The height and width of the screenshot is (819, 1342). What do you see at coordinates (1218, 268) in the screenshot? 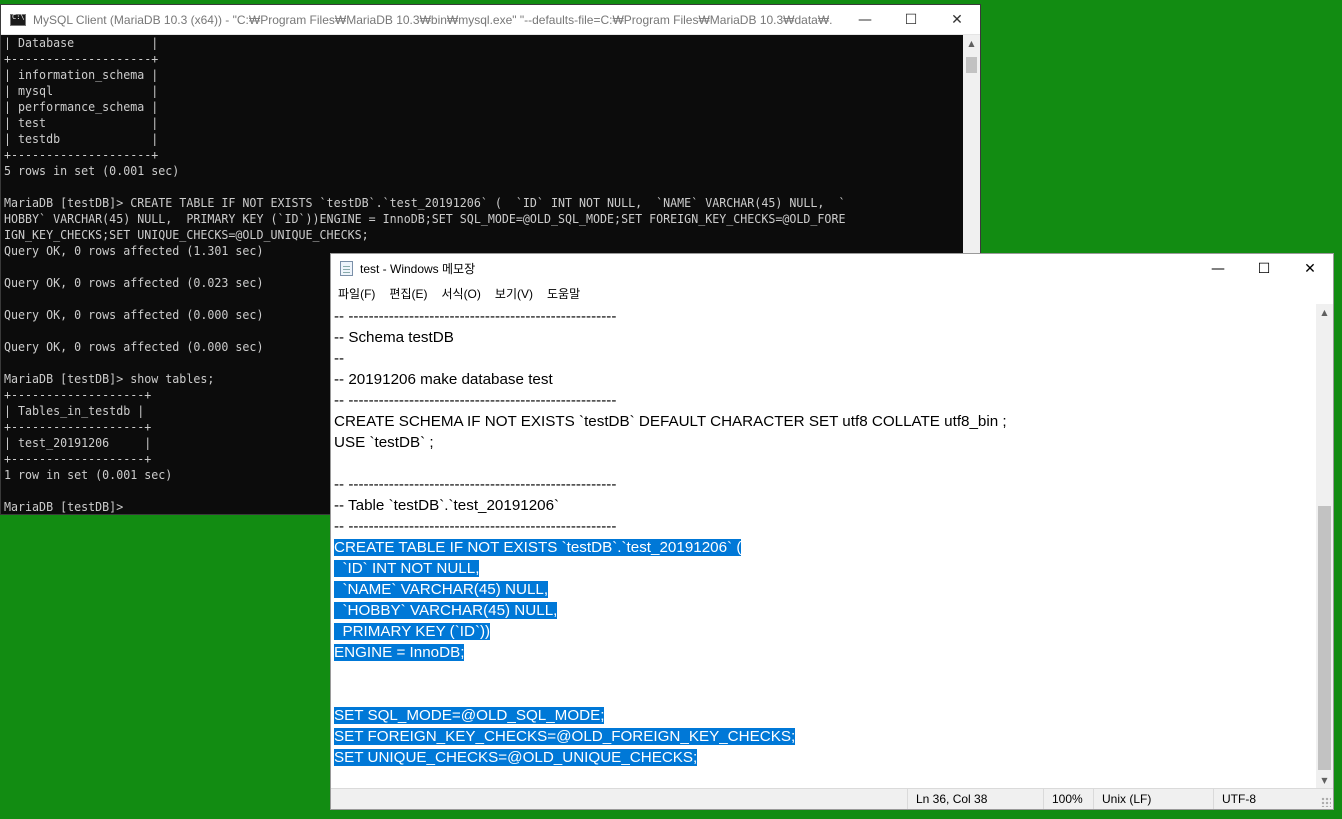
I see `notepad-minimize-button: —` at bounding box center [1218, 268].